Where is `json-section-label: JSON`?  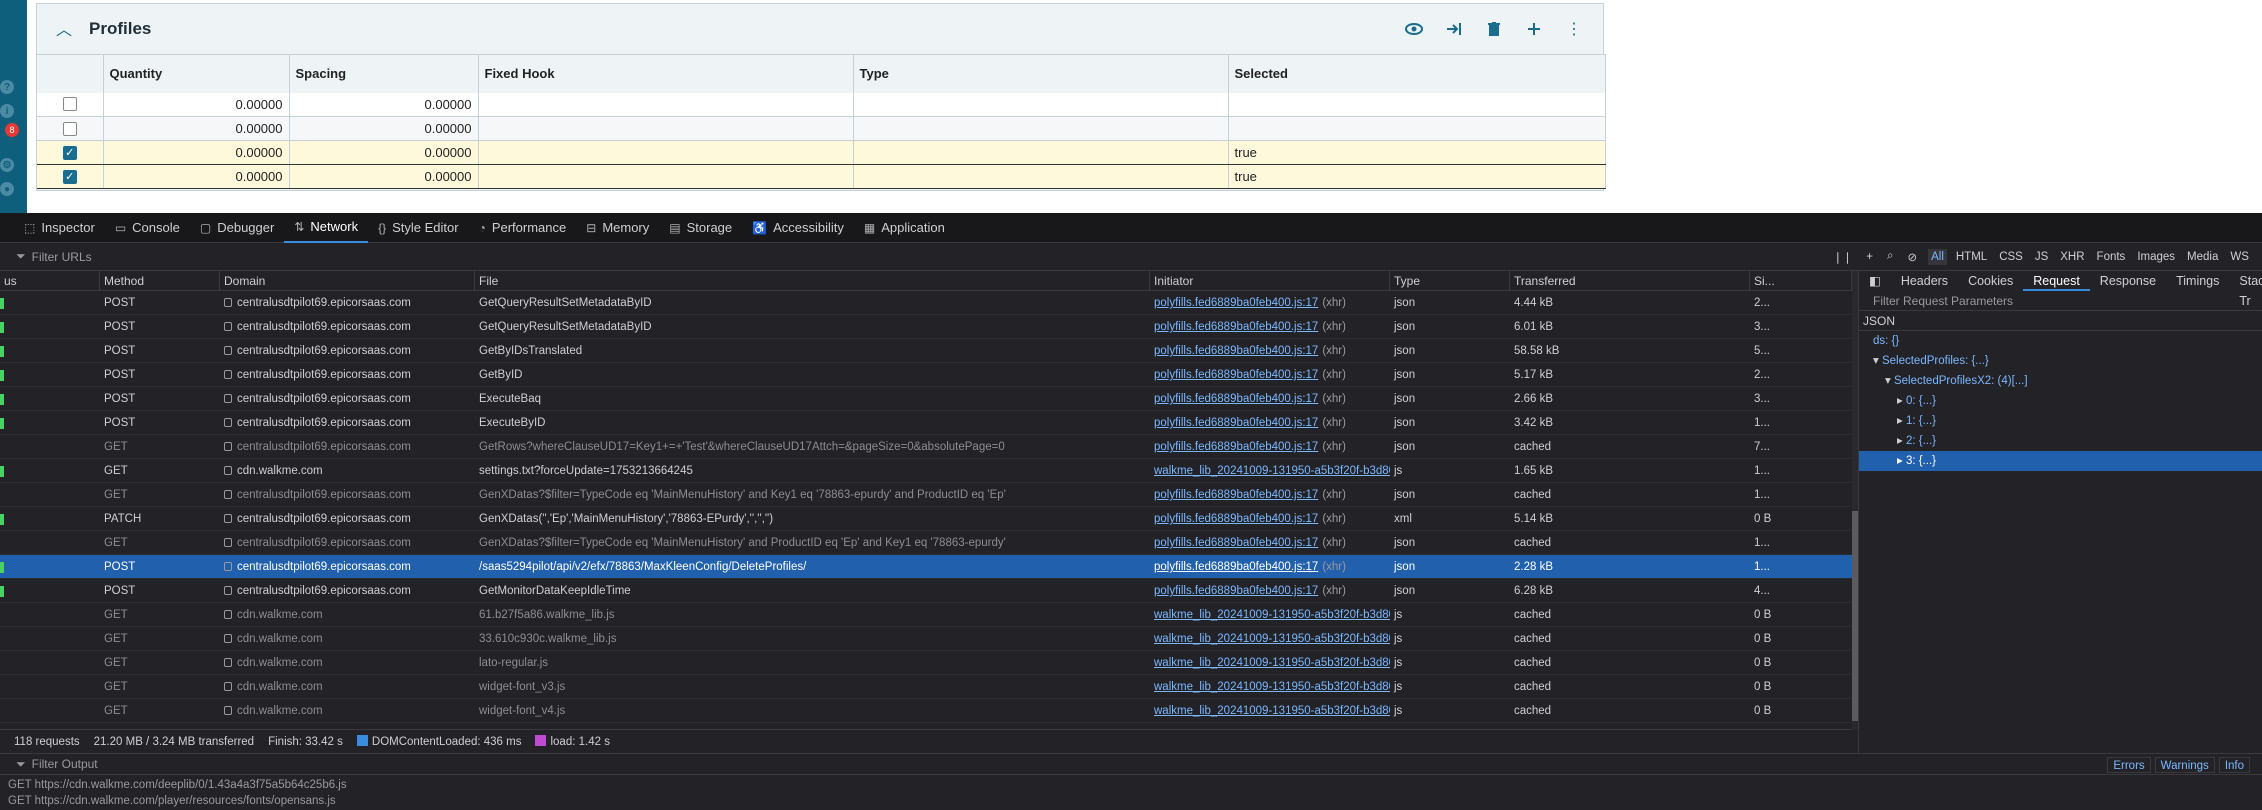 json-section-label: JSON is located at coordinates (2060, 321).